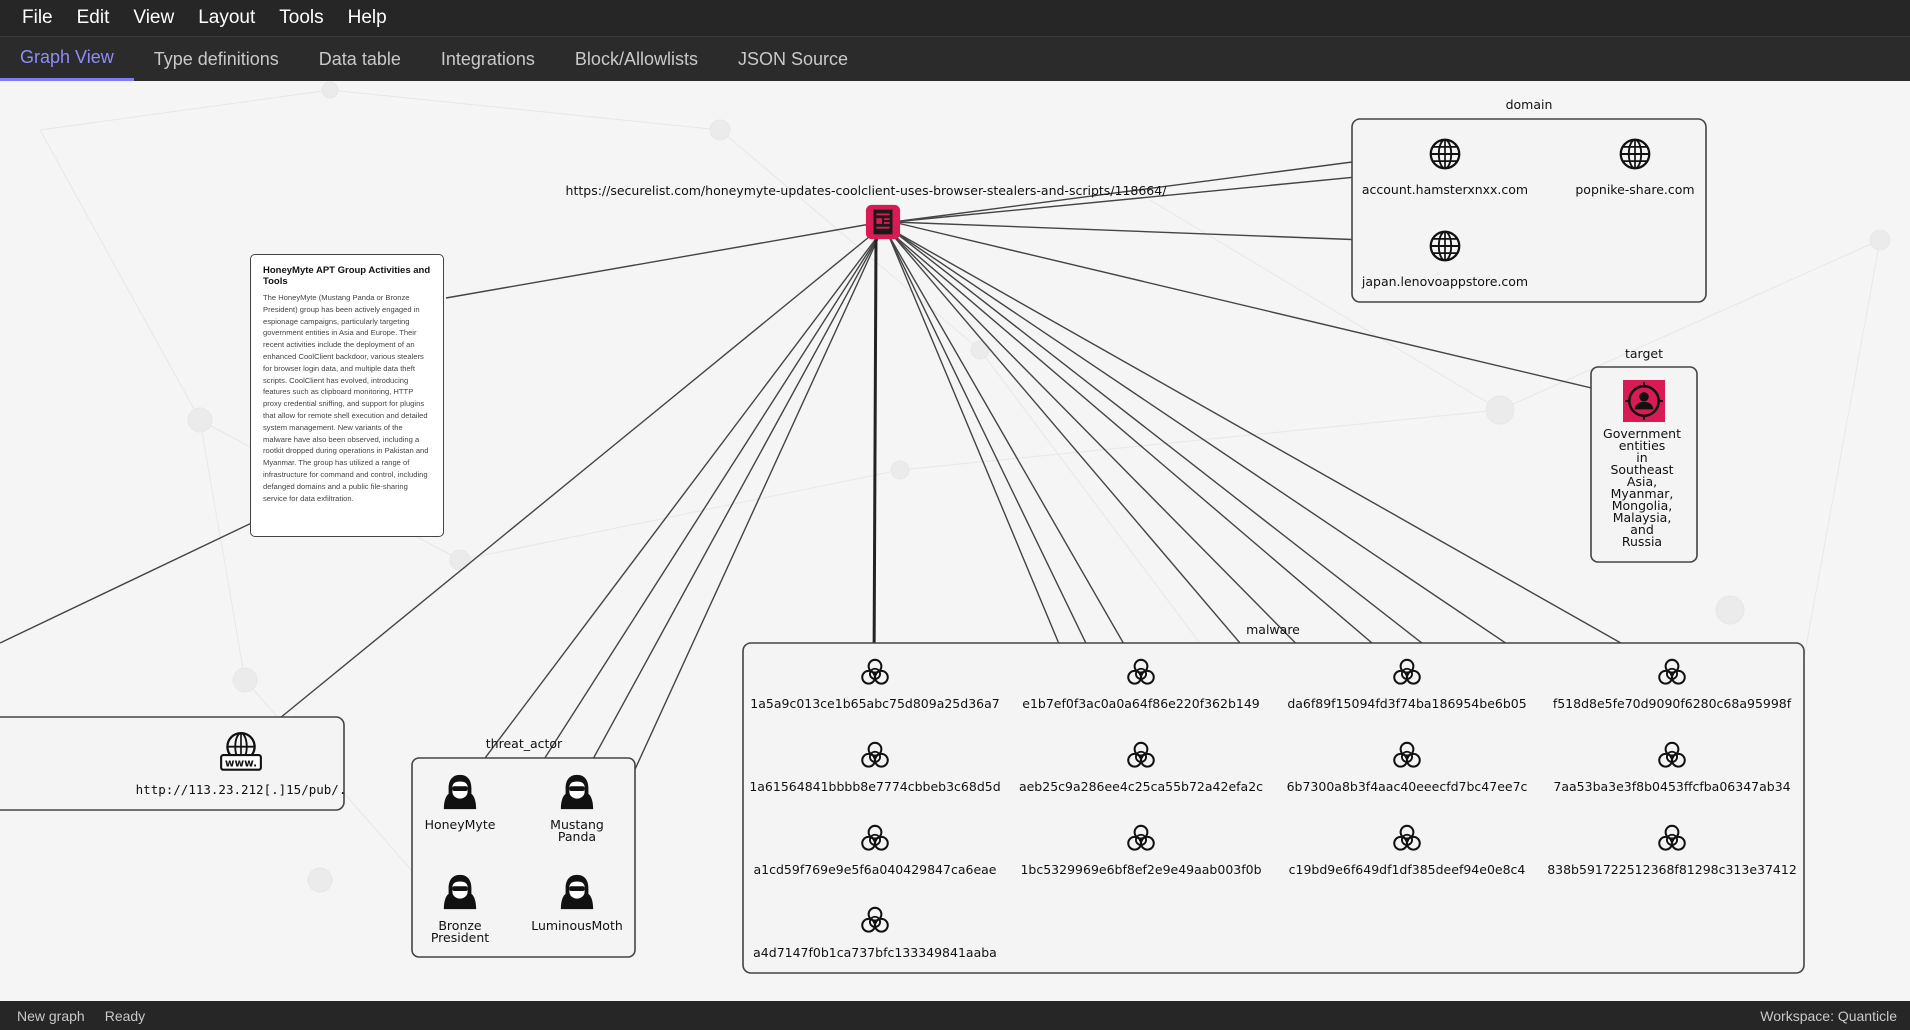 The height and width of the screenshot is (1030, 1910). I want to click on tab-json-source: JSON Source, so click(793, 59).